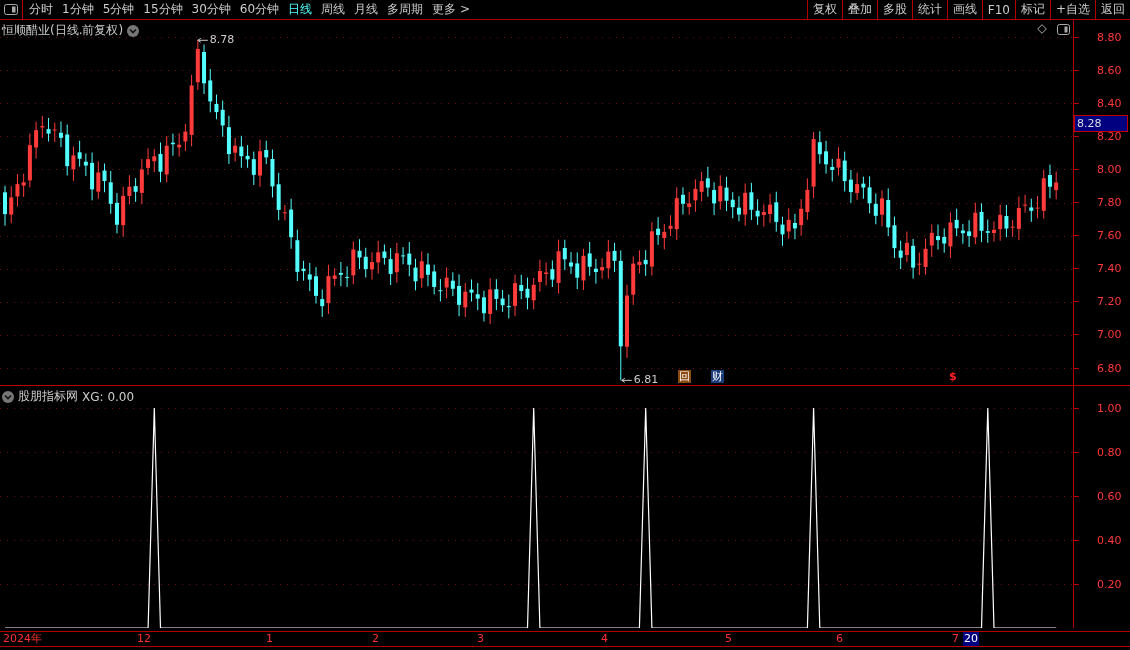 This screenshot has height=650, width=1130. Describe the element at coordinates (964, 9) in the screenshot. I see `toolbar-button: 画线` at that location.